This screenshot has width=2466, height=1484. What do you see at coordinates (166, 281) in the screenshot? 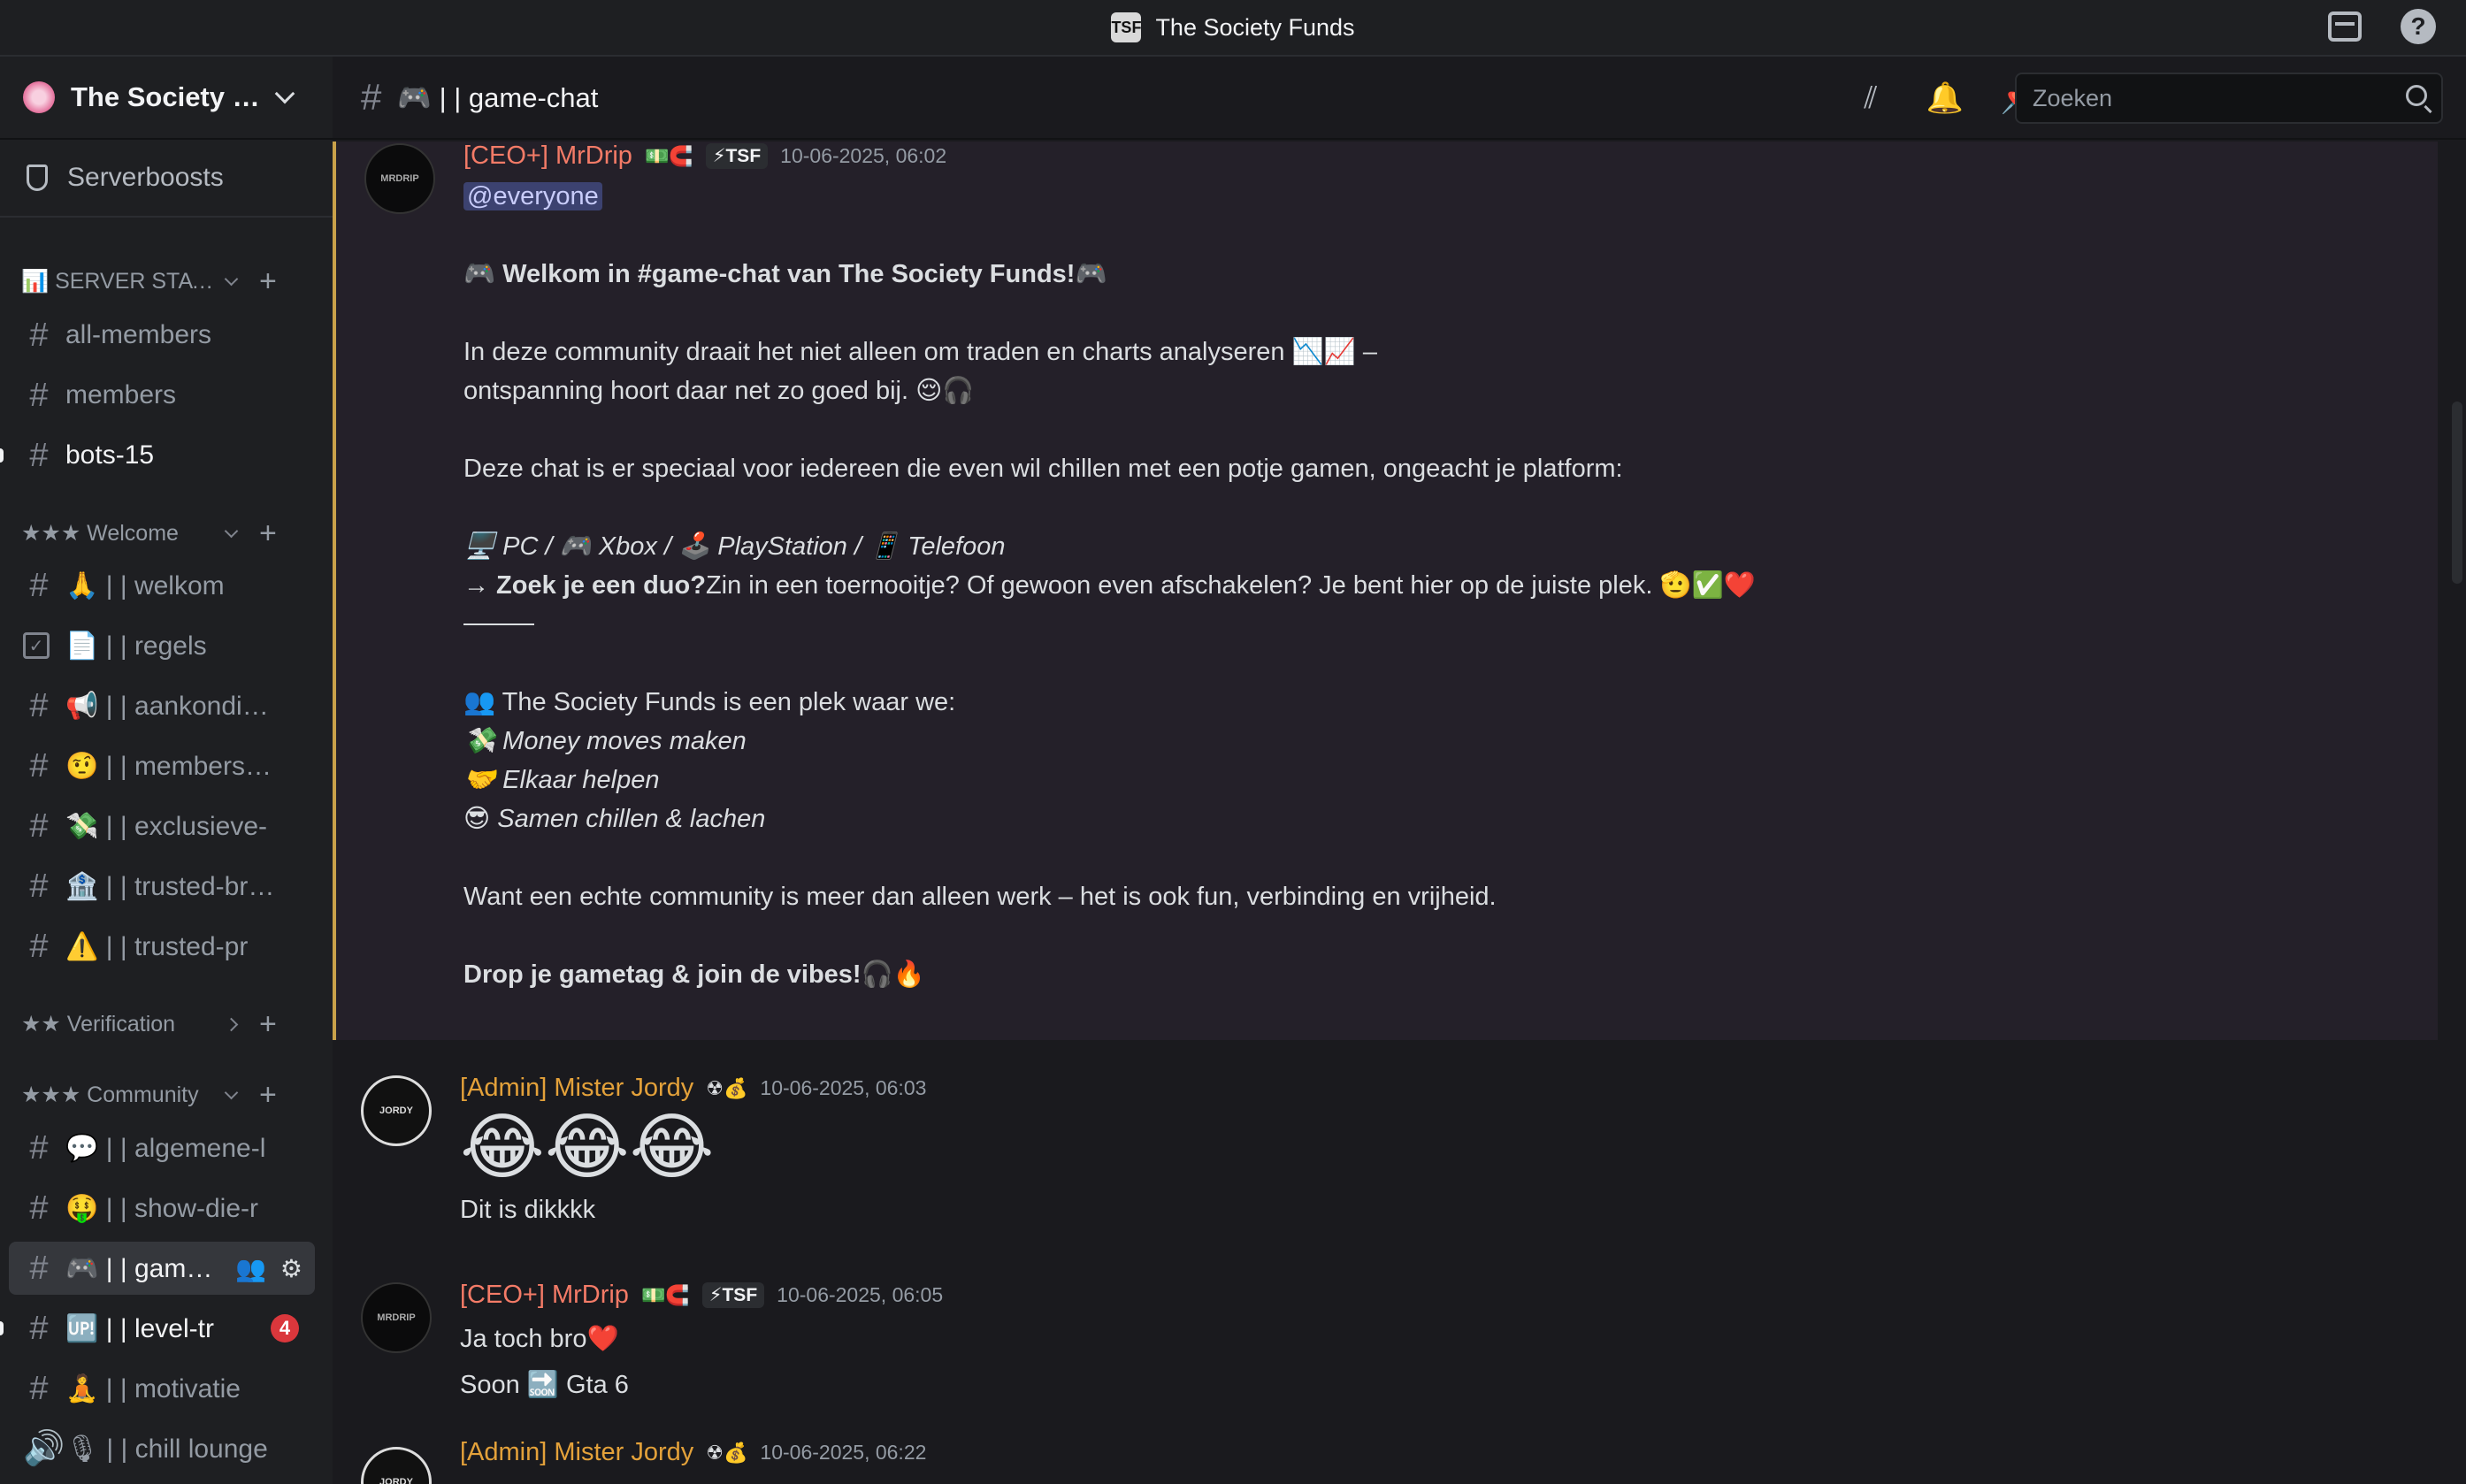
I see `category-server-stats: 📊 SERVER STATS 📊 +` at bounding box center [166, 281].